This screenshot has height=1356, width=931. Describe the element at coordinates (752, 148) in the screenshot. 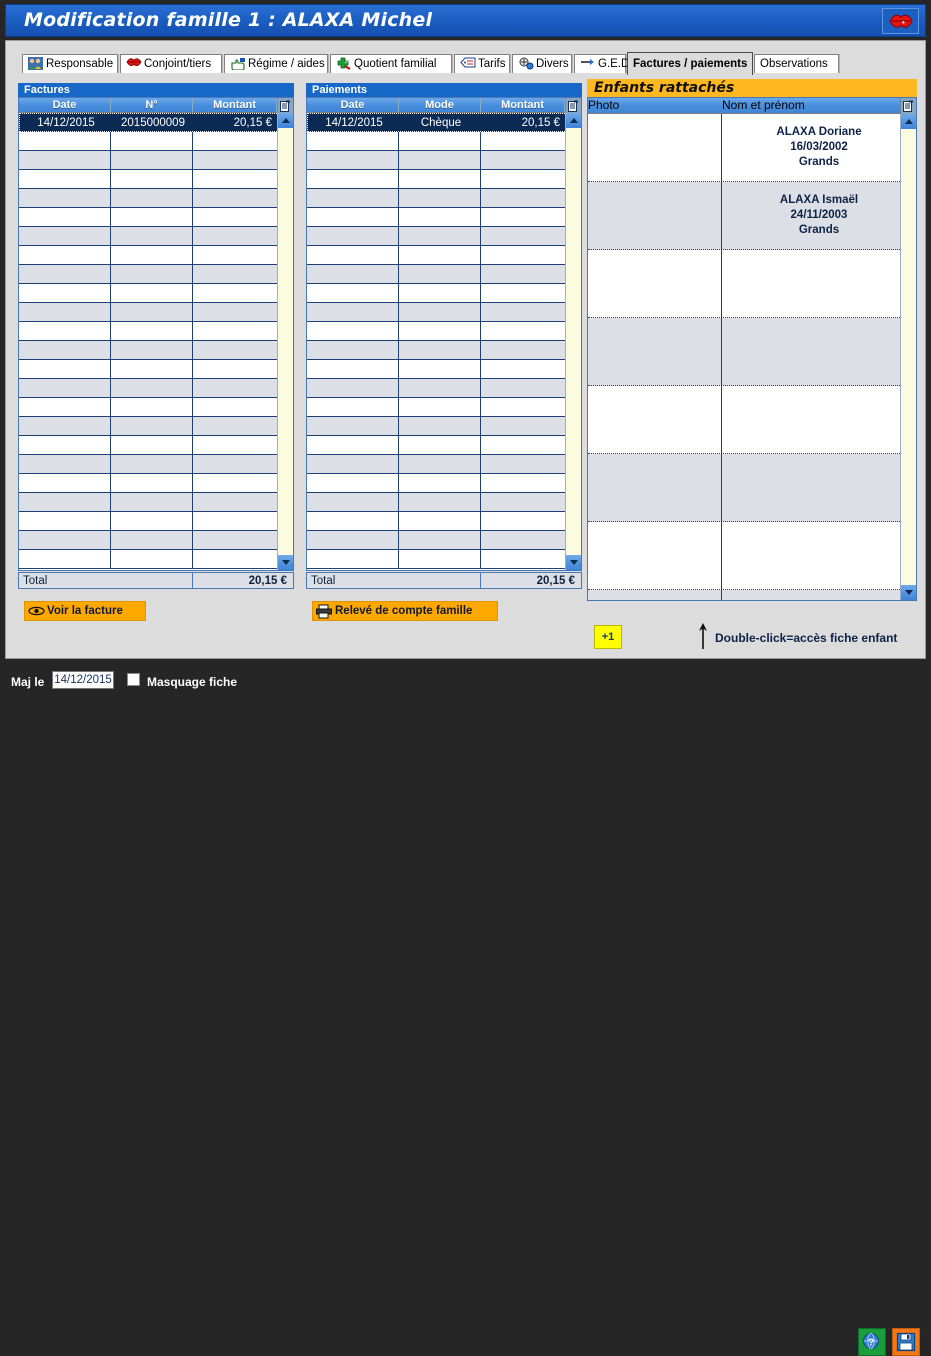

I see `enfant-row: ALAXA Doriane 16/03/2002 Grands` at that location.